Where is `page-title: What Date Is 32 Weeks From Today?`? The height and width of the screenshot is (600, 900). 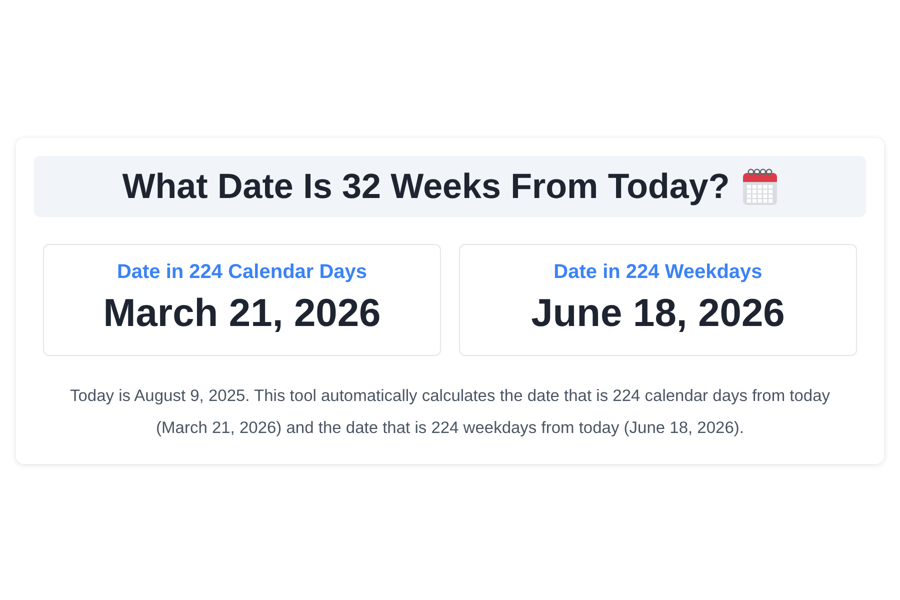 page-title: What Date Is 32 Weeks From Today? is located at coordinates (426, 186).